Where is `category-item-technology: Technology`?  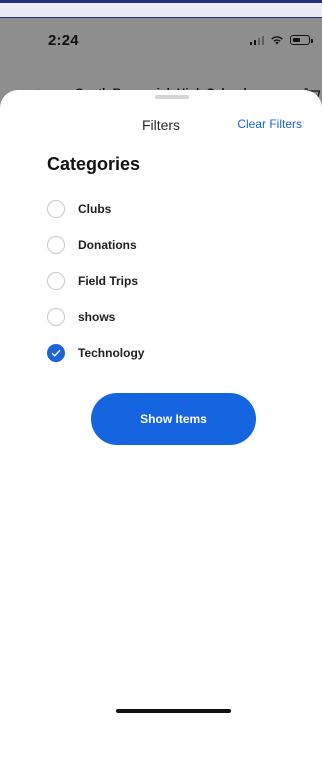 category-item-technology: Technology is located at coordinates (162, 353).